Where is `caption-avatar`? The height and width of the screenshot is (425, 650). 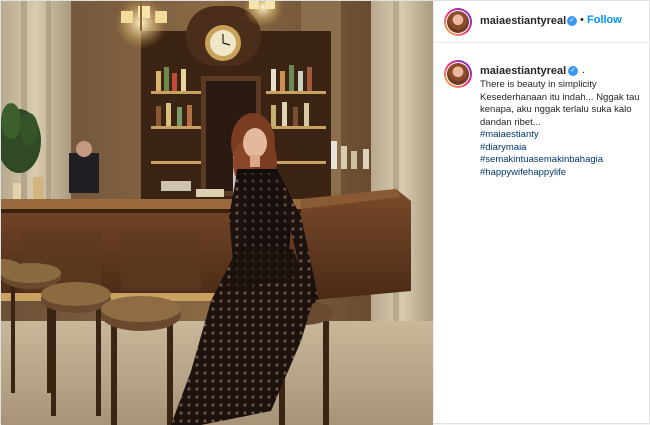 caption-avatar is located at coordinates (458, 74).